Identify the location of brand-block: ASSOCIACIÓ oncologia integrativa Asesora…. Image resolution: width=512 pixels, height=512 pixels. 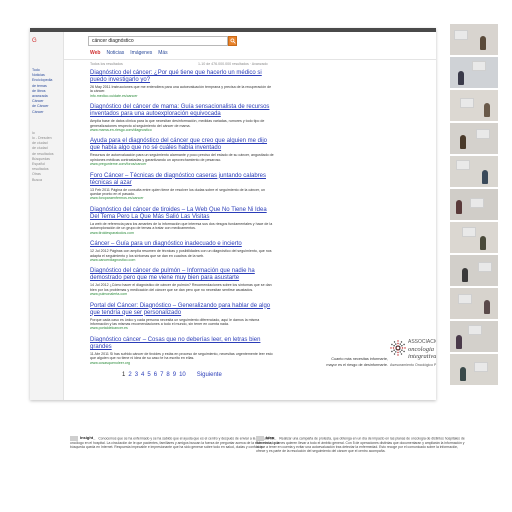
(413, 352).